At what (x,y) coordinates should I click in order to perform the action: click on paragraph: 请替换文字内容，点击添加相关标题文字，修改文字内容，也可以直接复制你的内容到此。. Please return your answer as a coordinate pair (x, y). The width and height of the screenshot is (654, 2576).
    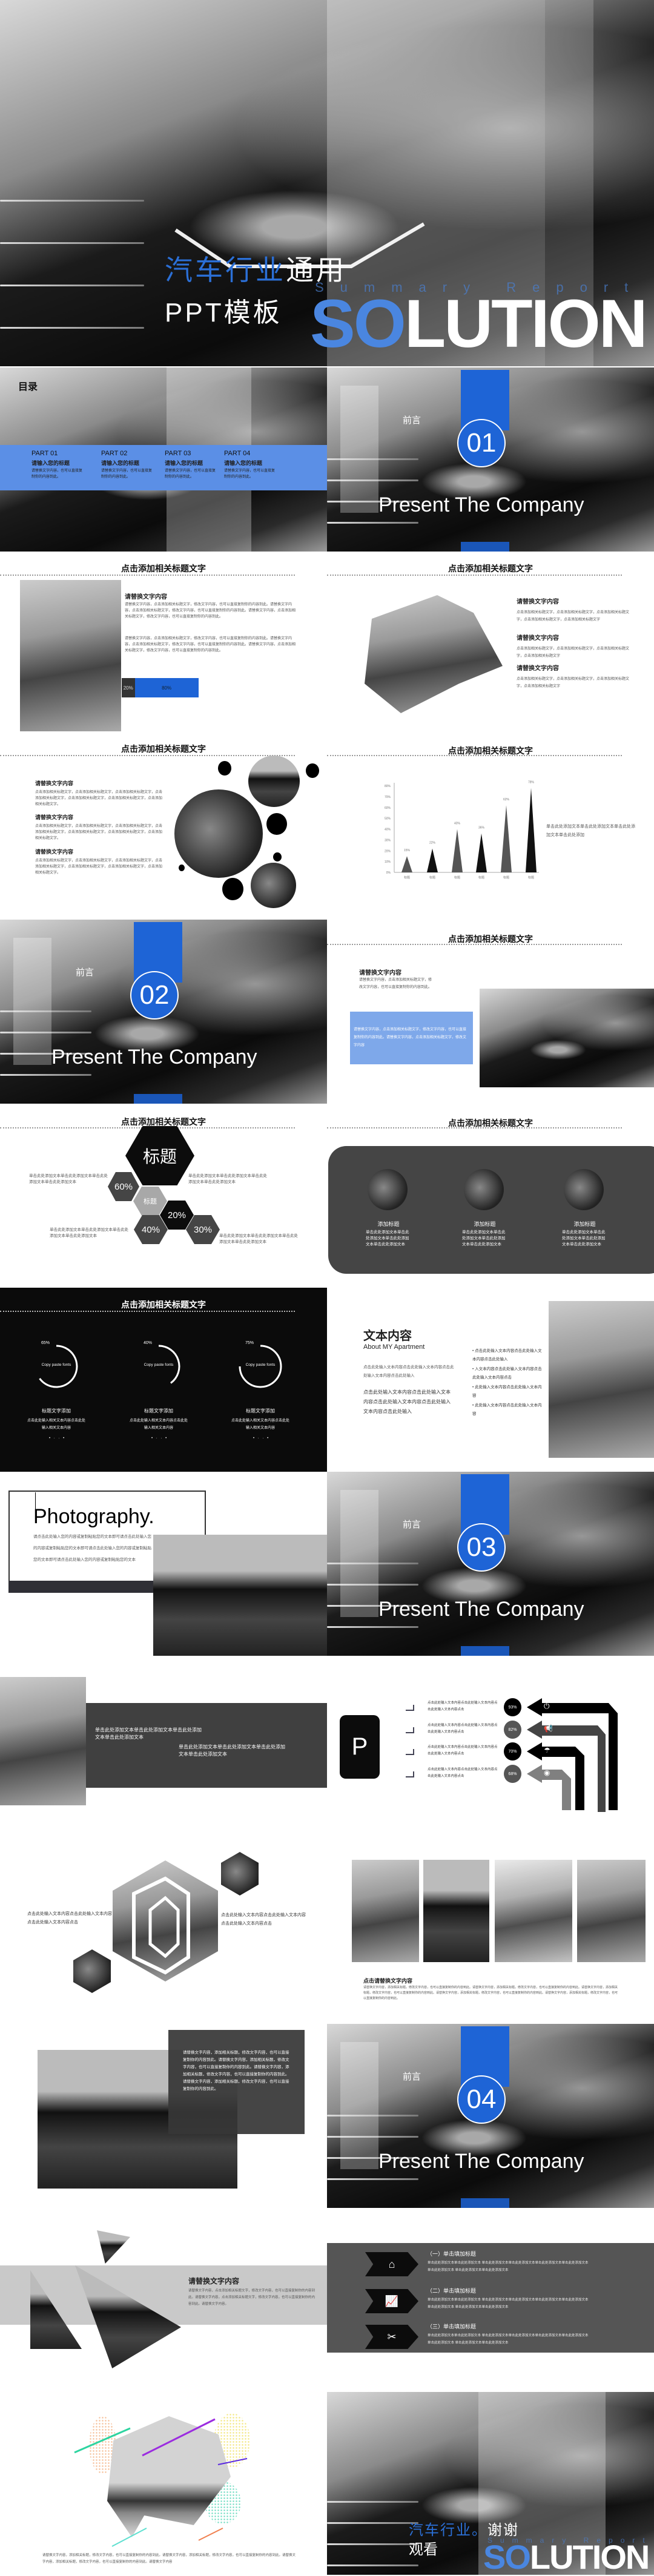
    Looking at the image, I should click on (395, 983).